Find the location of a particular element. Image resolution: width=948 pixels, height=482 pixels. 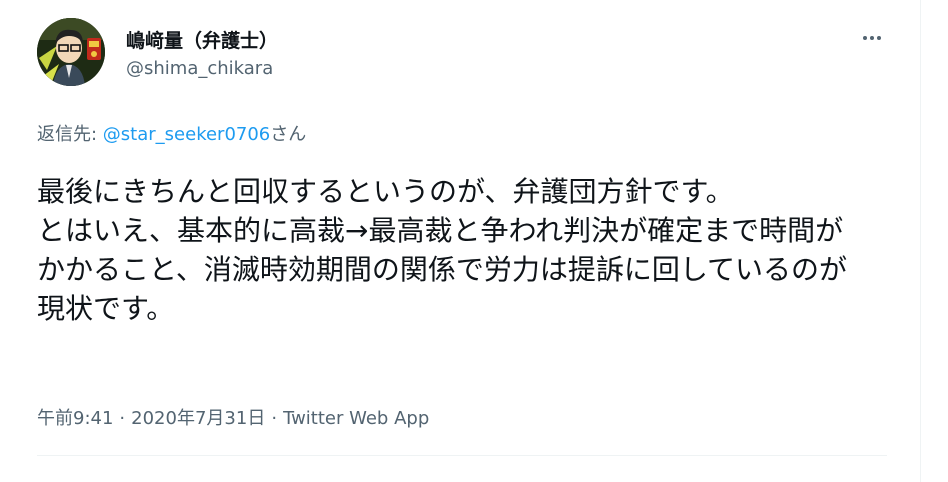

tweet-metadata: 午前9:41 · 2020年7月31日 · Twitter Web App is located at coordinates (233, 417).